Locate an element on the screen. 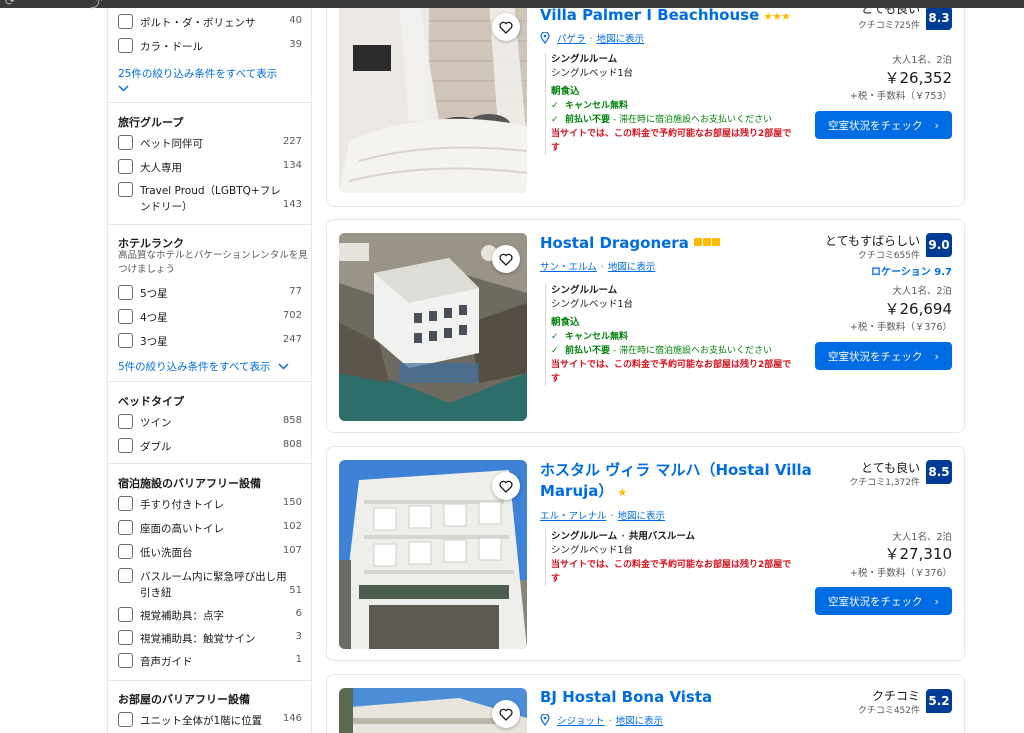 This screenshot has height=733, width=1024. option-label: Travel Proud（LGBTQ+フレンドリー） is located at coordinates (210, 199).